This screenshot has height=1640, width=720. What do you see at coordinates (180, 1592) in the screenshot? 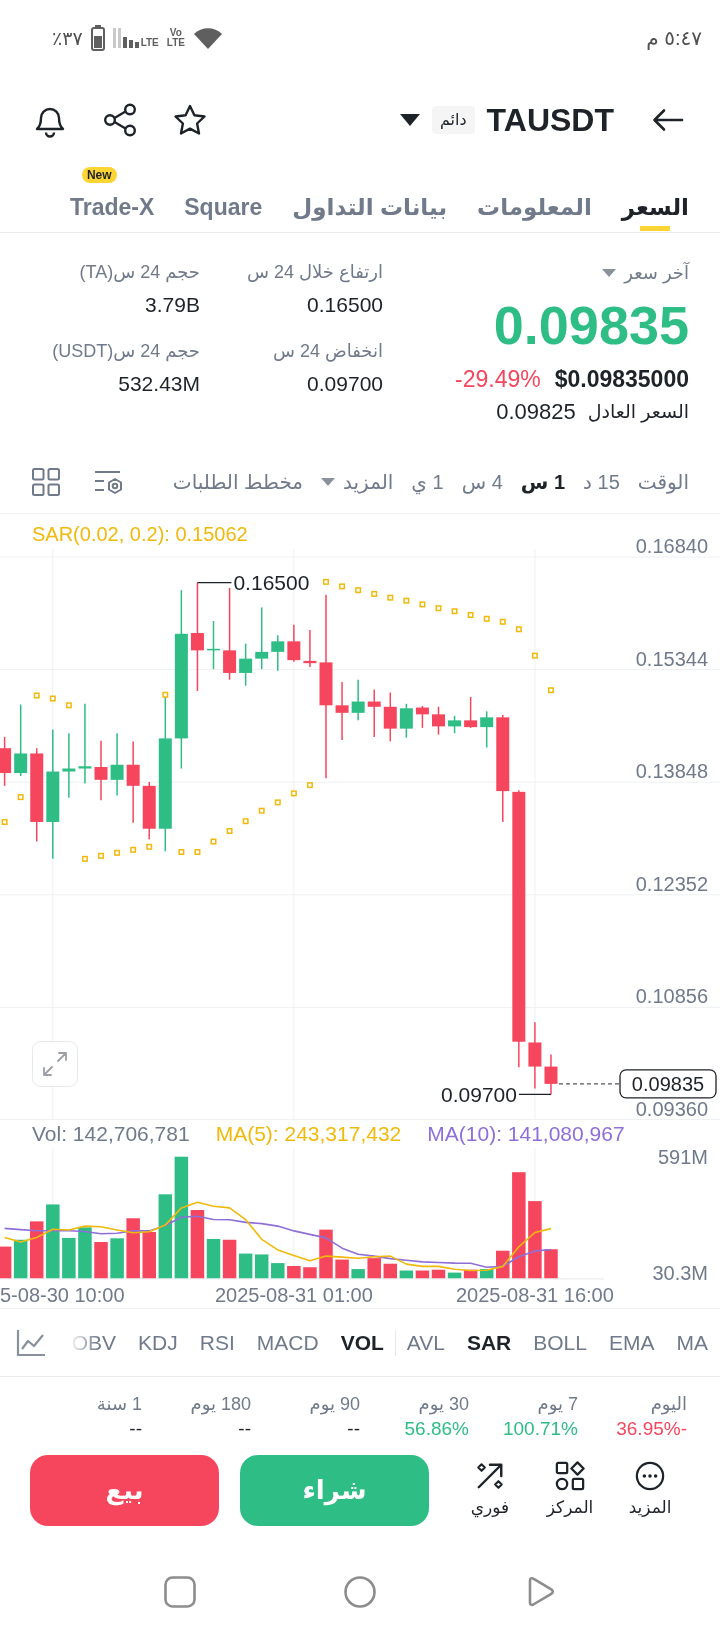
I see `recent-apps-icon` at bounding box center [180, 1592].